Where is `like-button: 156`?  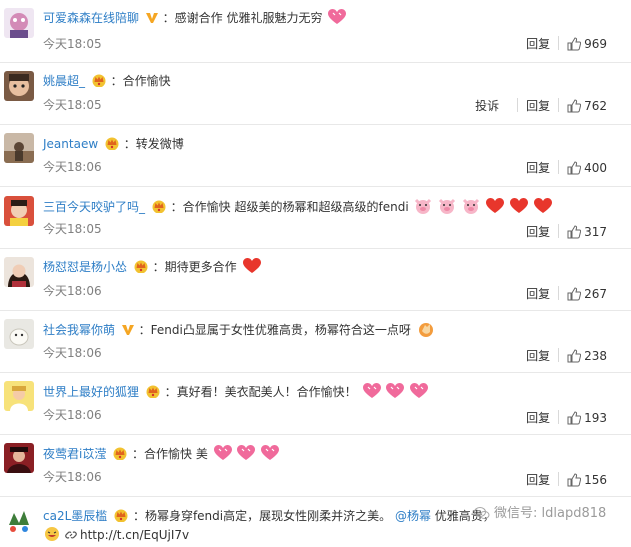
like-button: 156 is located at coordinates (587, 481).